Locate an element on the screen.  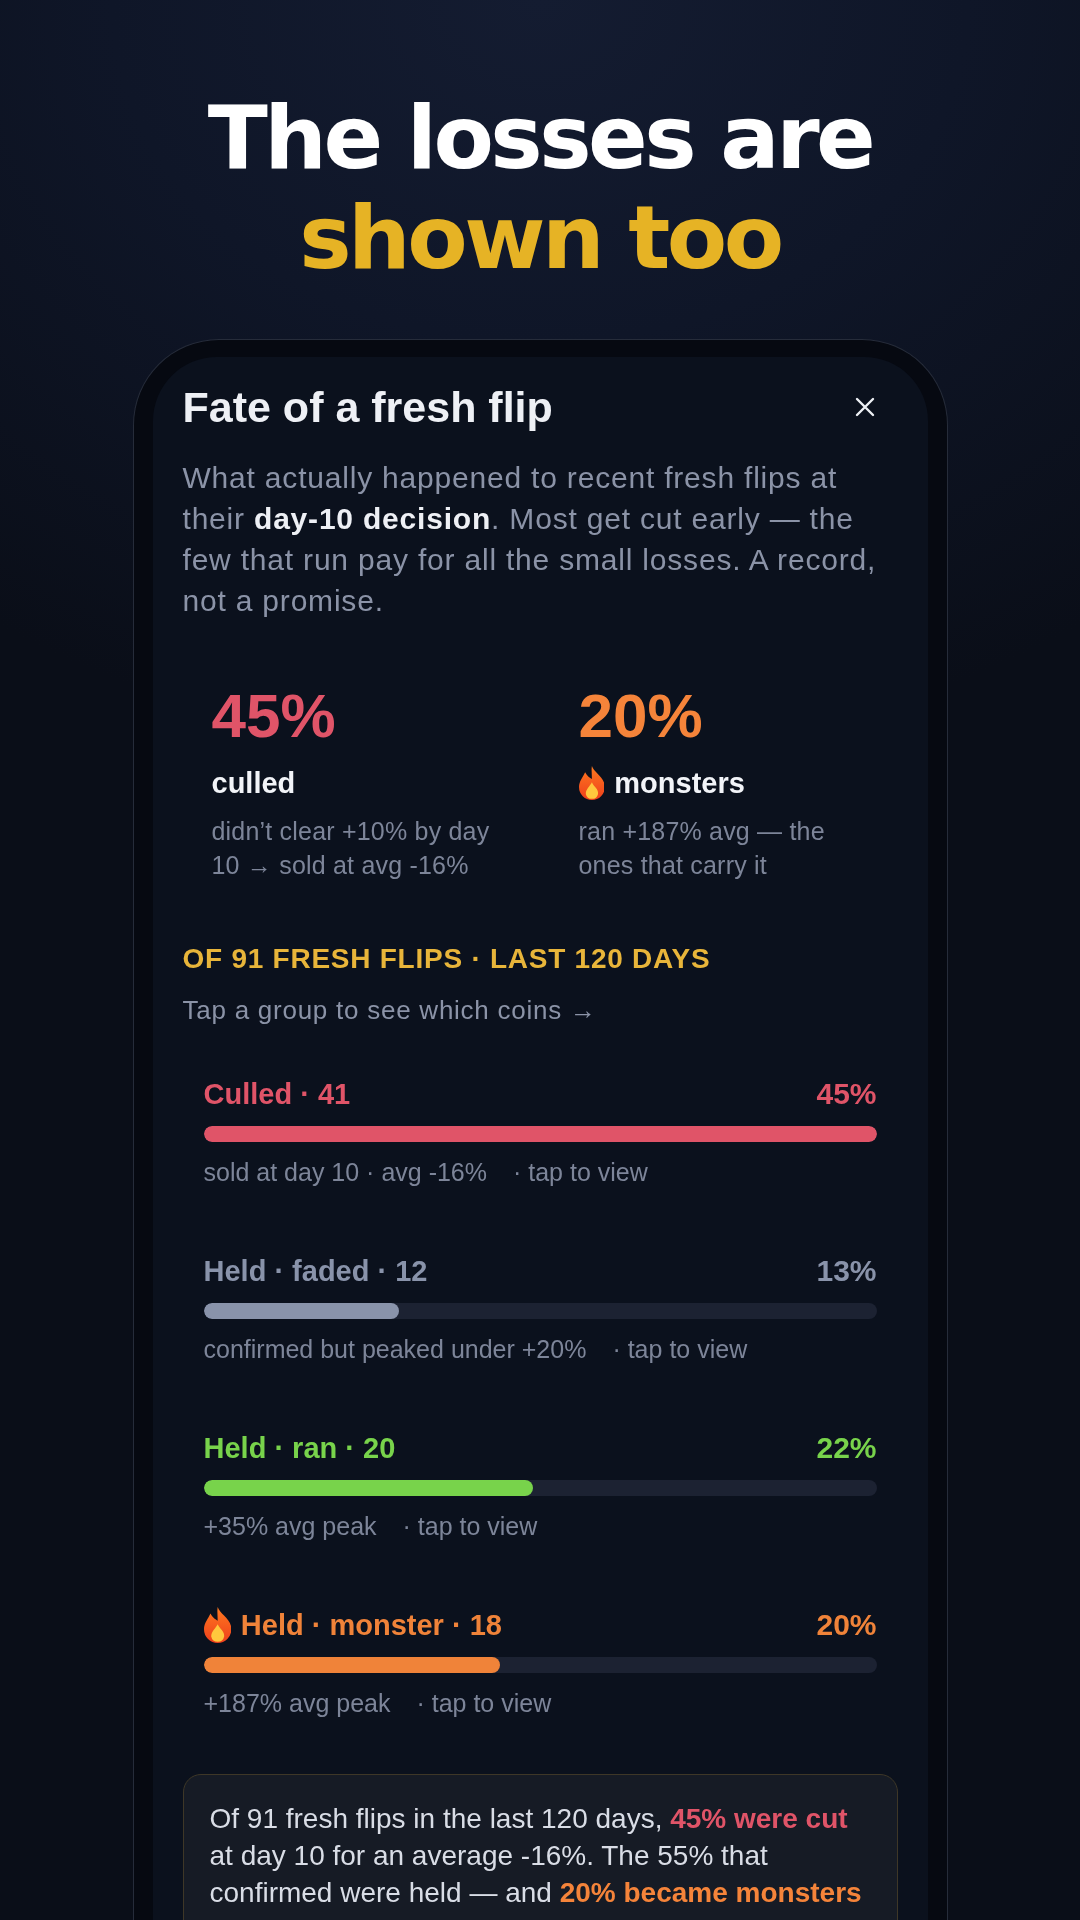
stat-note: didn’t clear +10% by day 10 → sold at avg -16% is located at coordinates (351, 848).